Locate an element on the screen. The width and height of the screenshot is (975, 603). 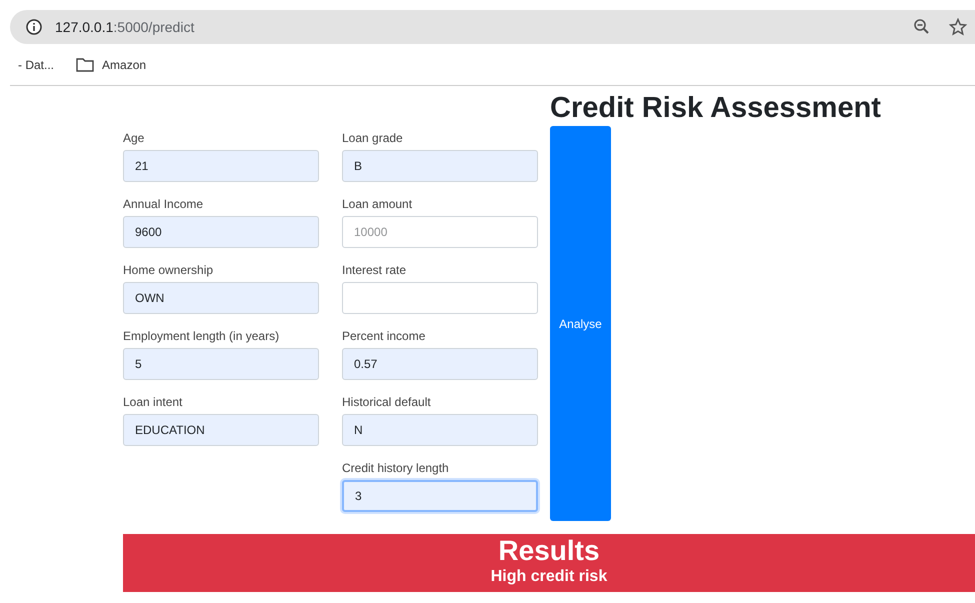
page-title: Credit Risk Assessment is located at coordinates (715, 108).